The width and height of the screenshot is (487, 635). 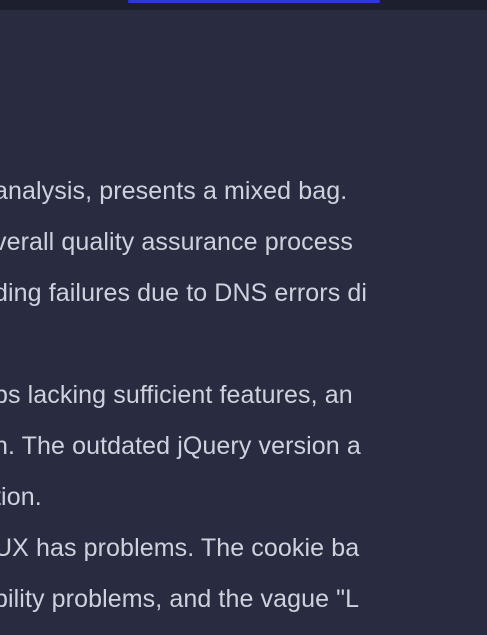 What do you see at coordinates (174, 191) in the screenshot?
I see `text-line: analysis, presents a mixed bag.` at bounding box center [174, 191].